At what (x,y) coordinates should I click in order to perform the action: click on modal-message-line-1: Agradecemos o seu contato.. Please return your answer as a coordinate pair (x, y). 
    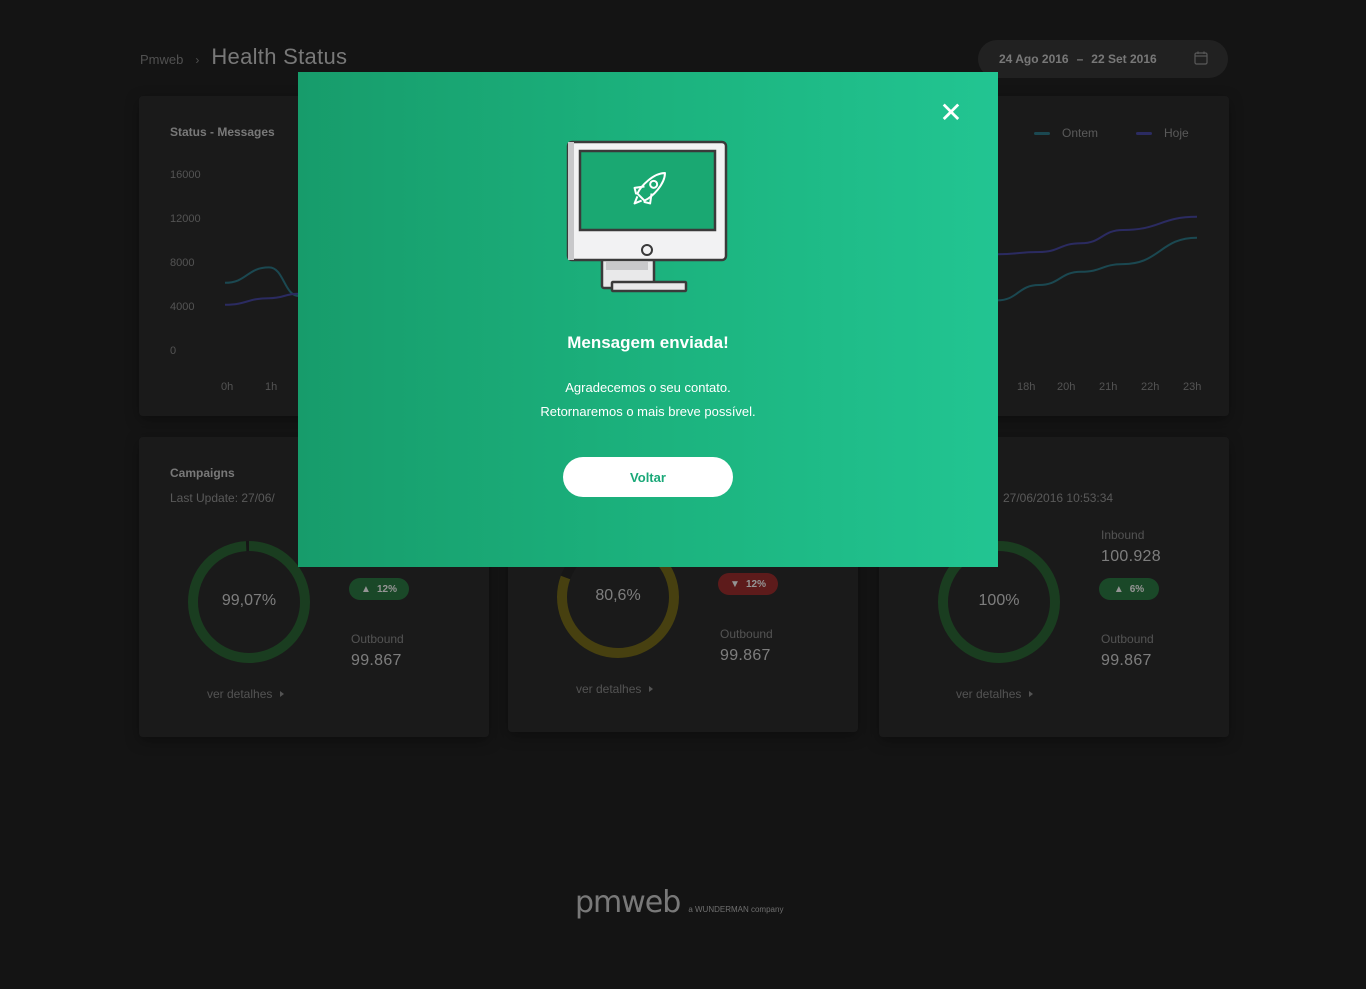
    Looking at the image, I should click on (648, 387).